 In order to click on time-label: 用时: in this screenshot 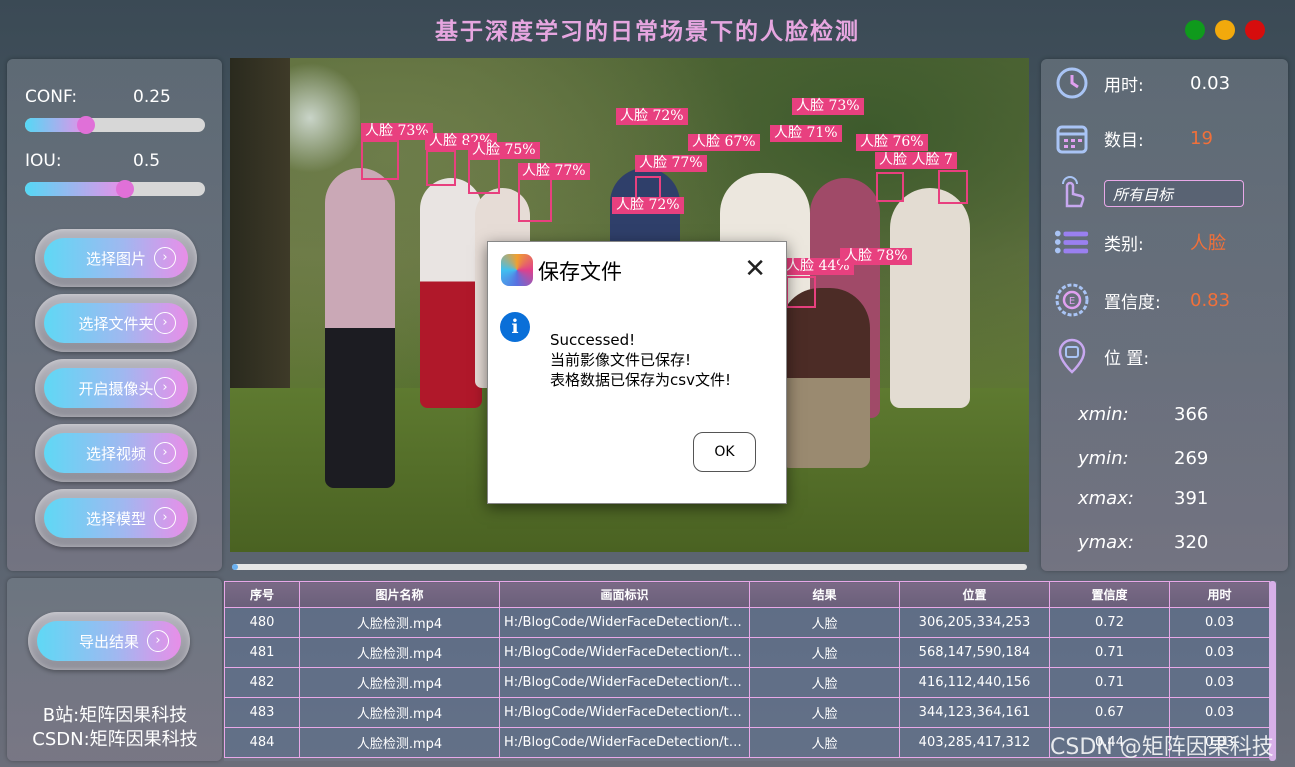, I will do `click(1124, 85)`.